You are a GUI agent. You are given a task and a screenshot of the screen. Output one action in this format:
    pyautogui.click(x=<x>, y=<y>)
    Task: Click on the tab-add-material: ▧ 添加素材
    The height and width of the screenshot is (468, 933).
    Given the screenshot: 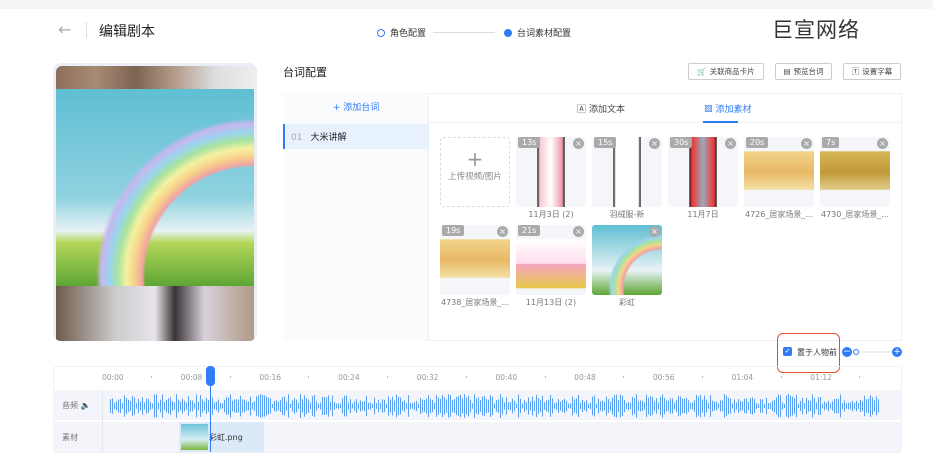 What is the action you would take?
    pyautogui.click(x=728, y=109)
    